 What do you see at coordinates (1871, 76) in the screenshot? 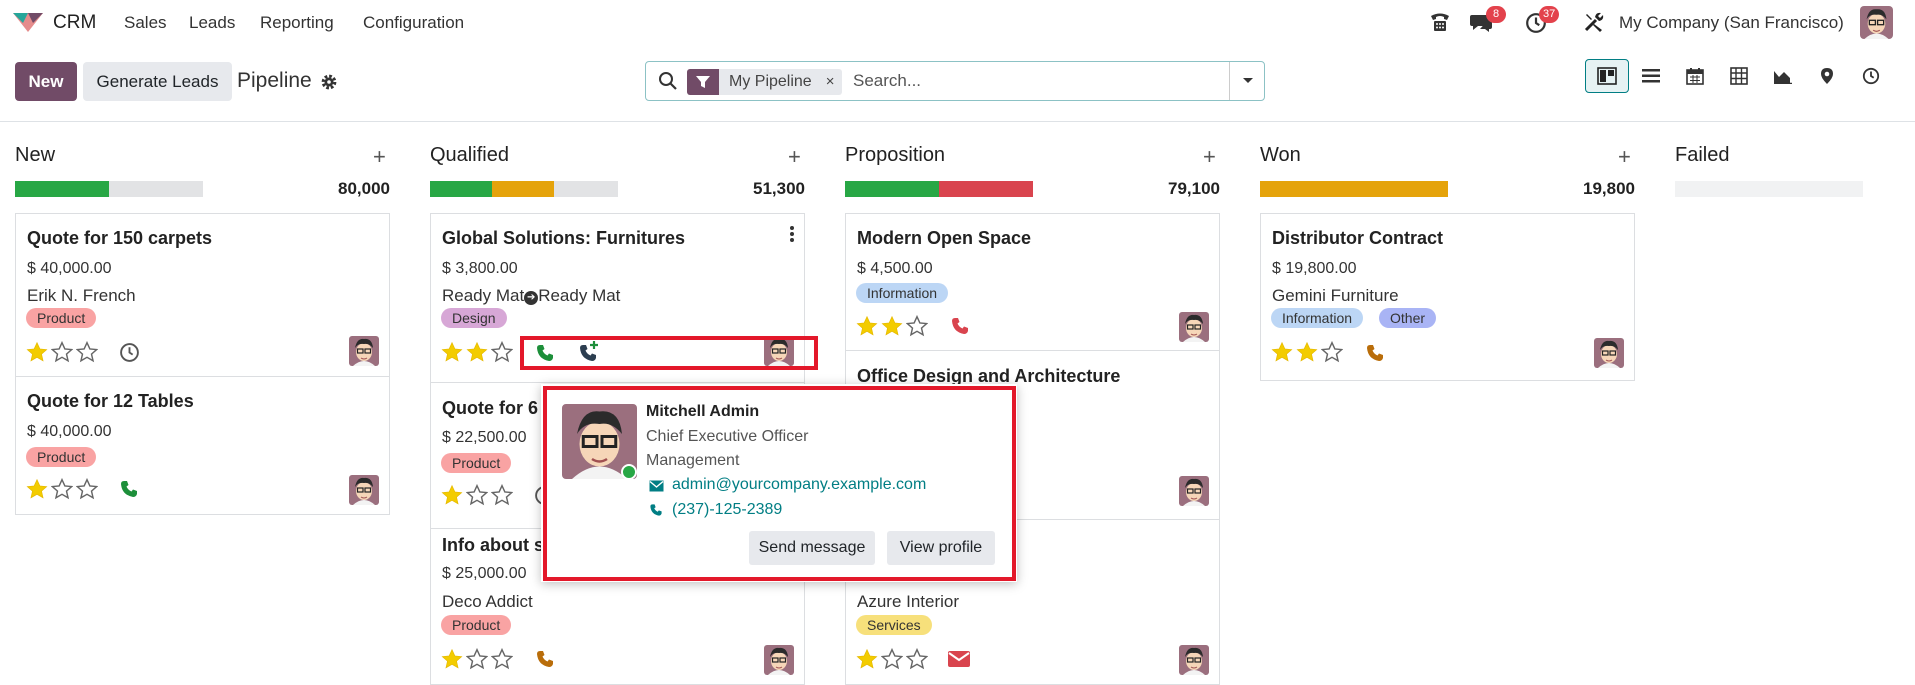
I see `activity-view-button` at bounding box center [1871, 76].